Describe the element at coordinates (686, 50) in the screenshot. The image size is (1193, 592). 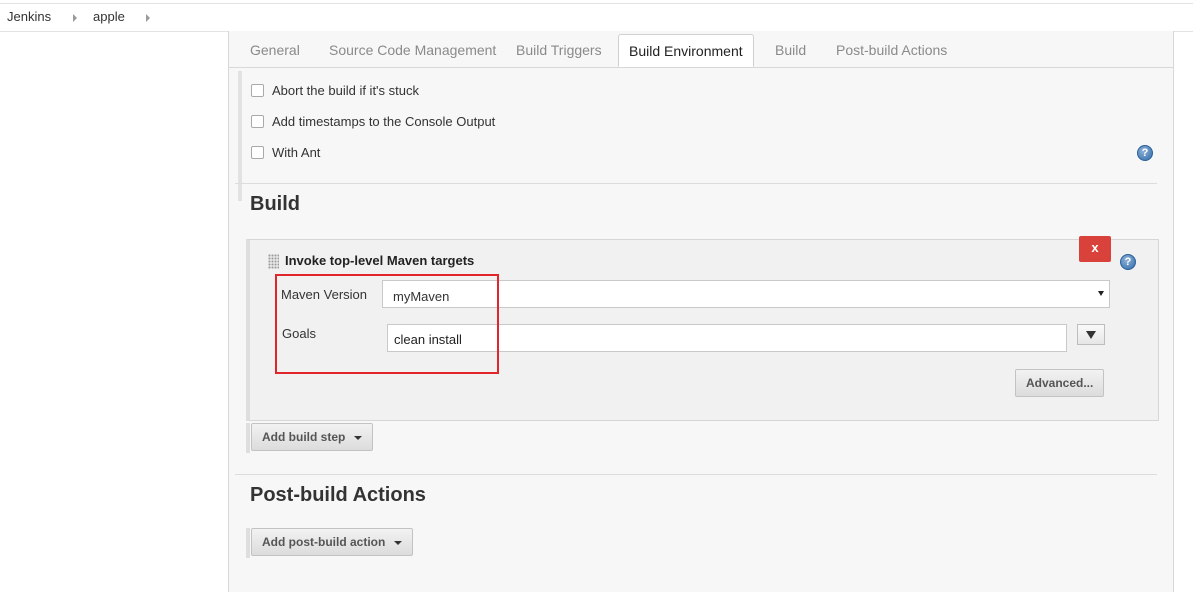
I see `tab-build-environment: Build Environment` at that location.